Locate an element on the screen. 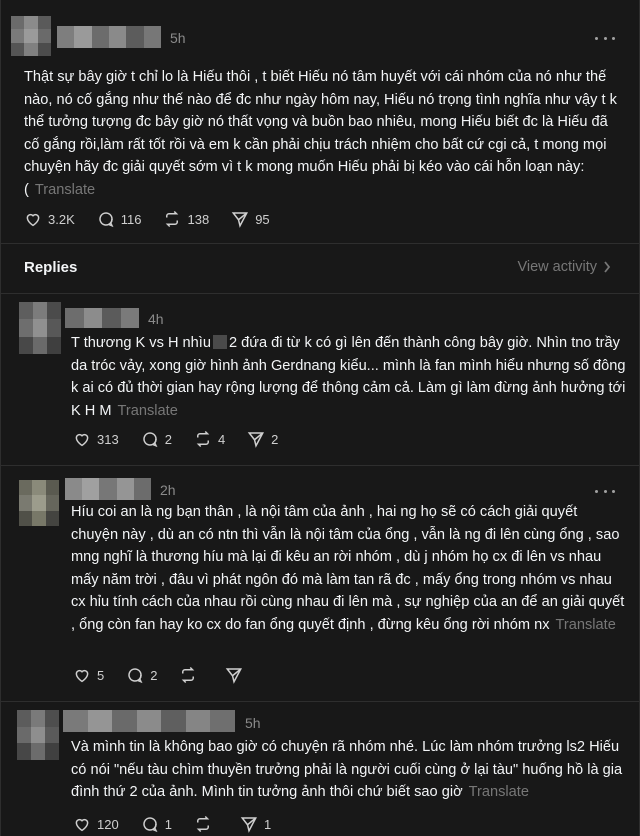  chevron-right-icon is located at coordinates (607, 267).